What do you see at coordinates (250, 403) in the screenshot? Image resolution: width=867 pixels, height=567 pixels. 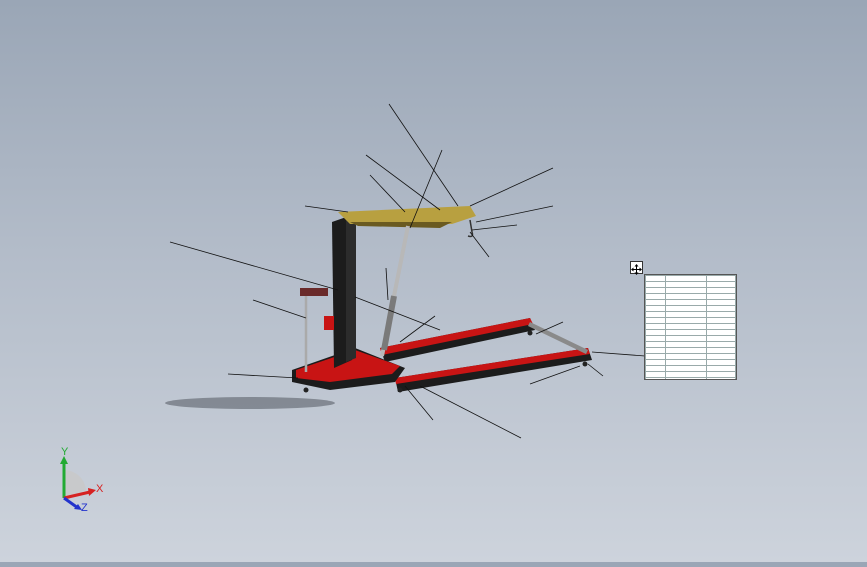 I see `floor-shadow` at bounding box center [250, 403].